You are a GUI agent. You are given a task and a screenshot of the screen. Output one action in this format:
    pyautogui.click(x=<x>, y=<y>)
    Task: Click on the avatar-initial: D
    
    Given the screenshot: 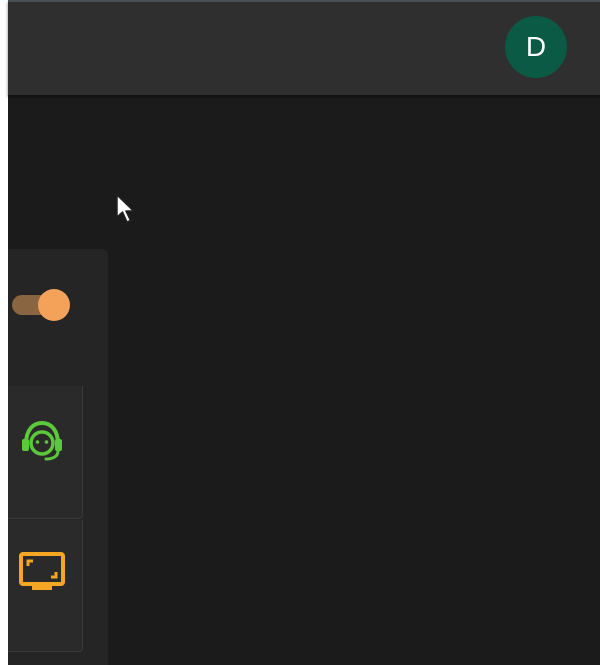 What is the action you would take?
    pyautogui.click(x=536, y=46)
    